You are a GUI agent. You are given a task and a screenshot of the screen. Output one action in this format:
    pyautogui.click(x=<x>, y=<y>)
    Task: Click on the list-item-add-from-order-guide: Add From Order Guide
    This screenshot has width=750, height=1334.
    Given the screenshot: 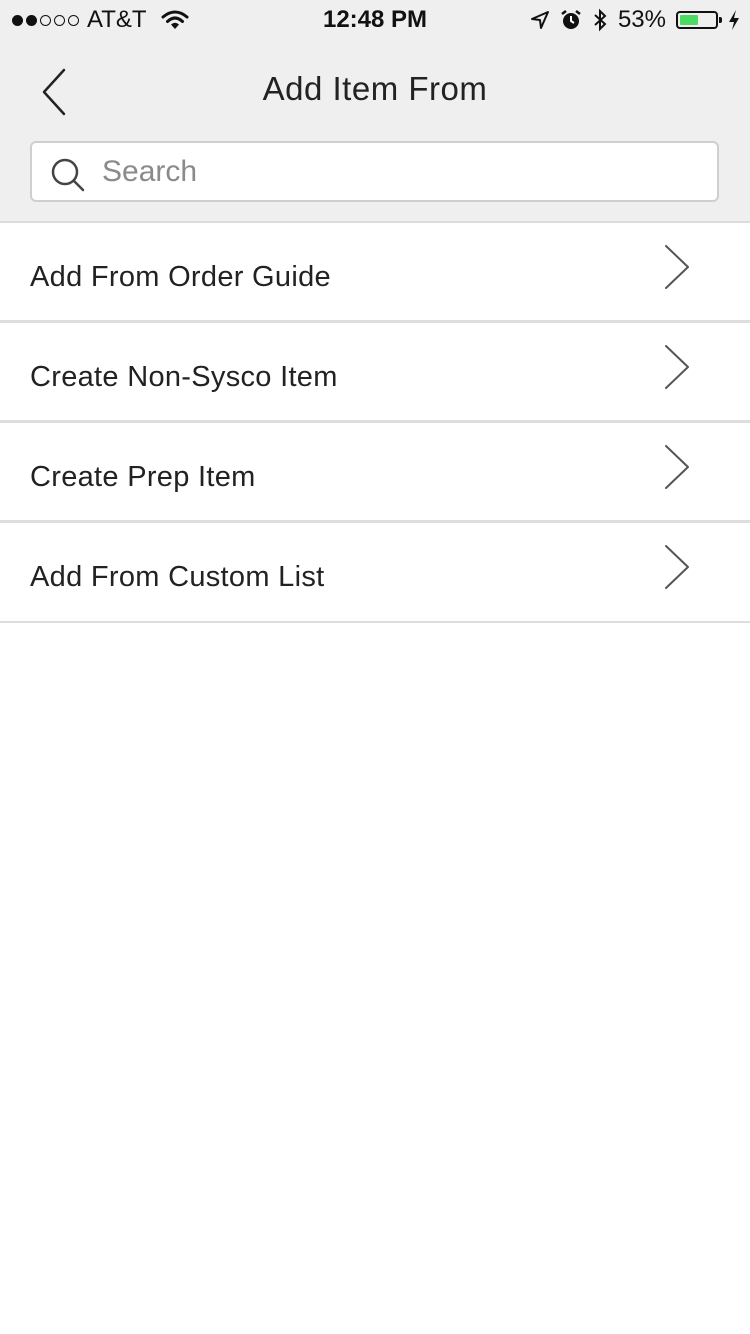 What is the action you would take?
    pyautogui.click(x=375, y=273)
    